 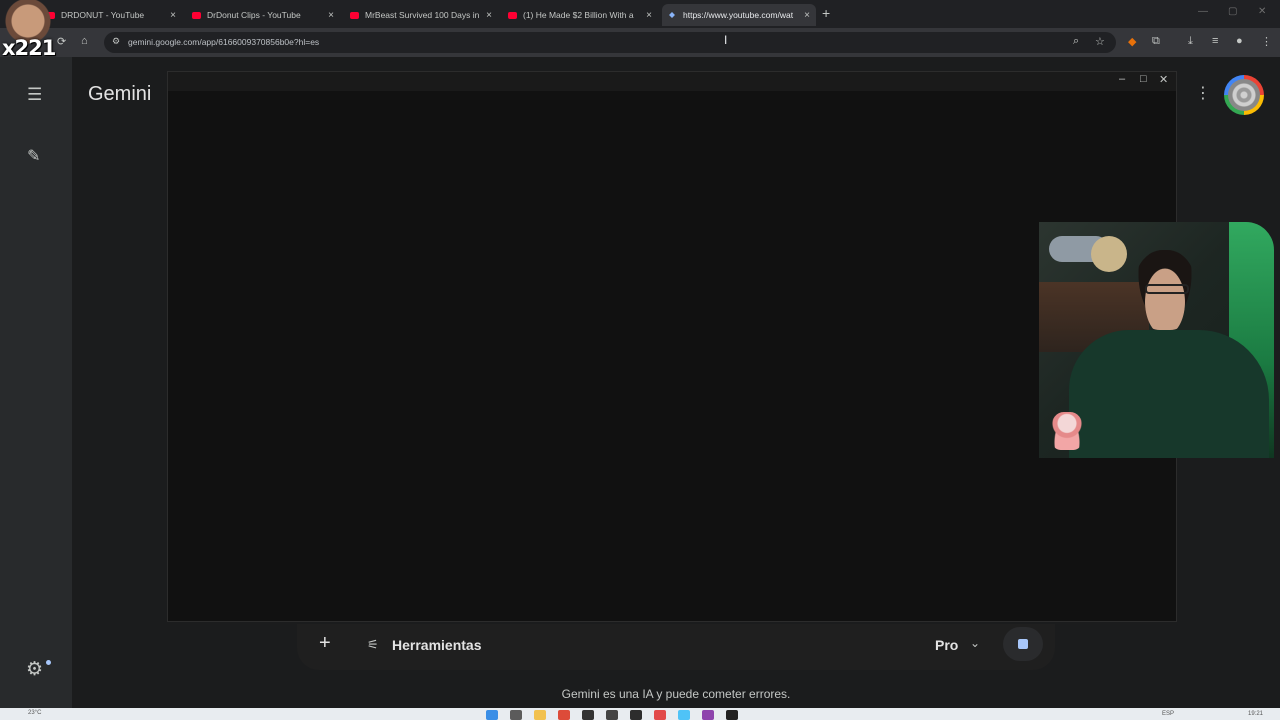 What do you see at coordinates (516, 715) in the screenshot?
I see `search-icon` at bounding box center [516, 715].